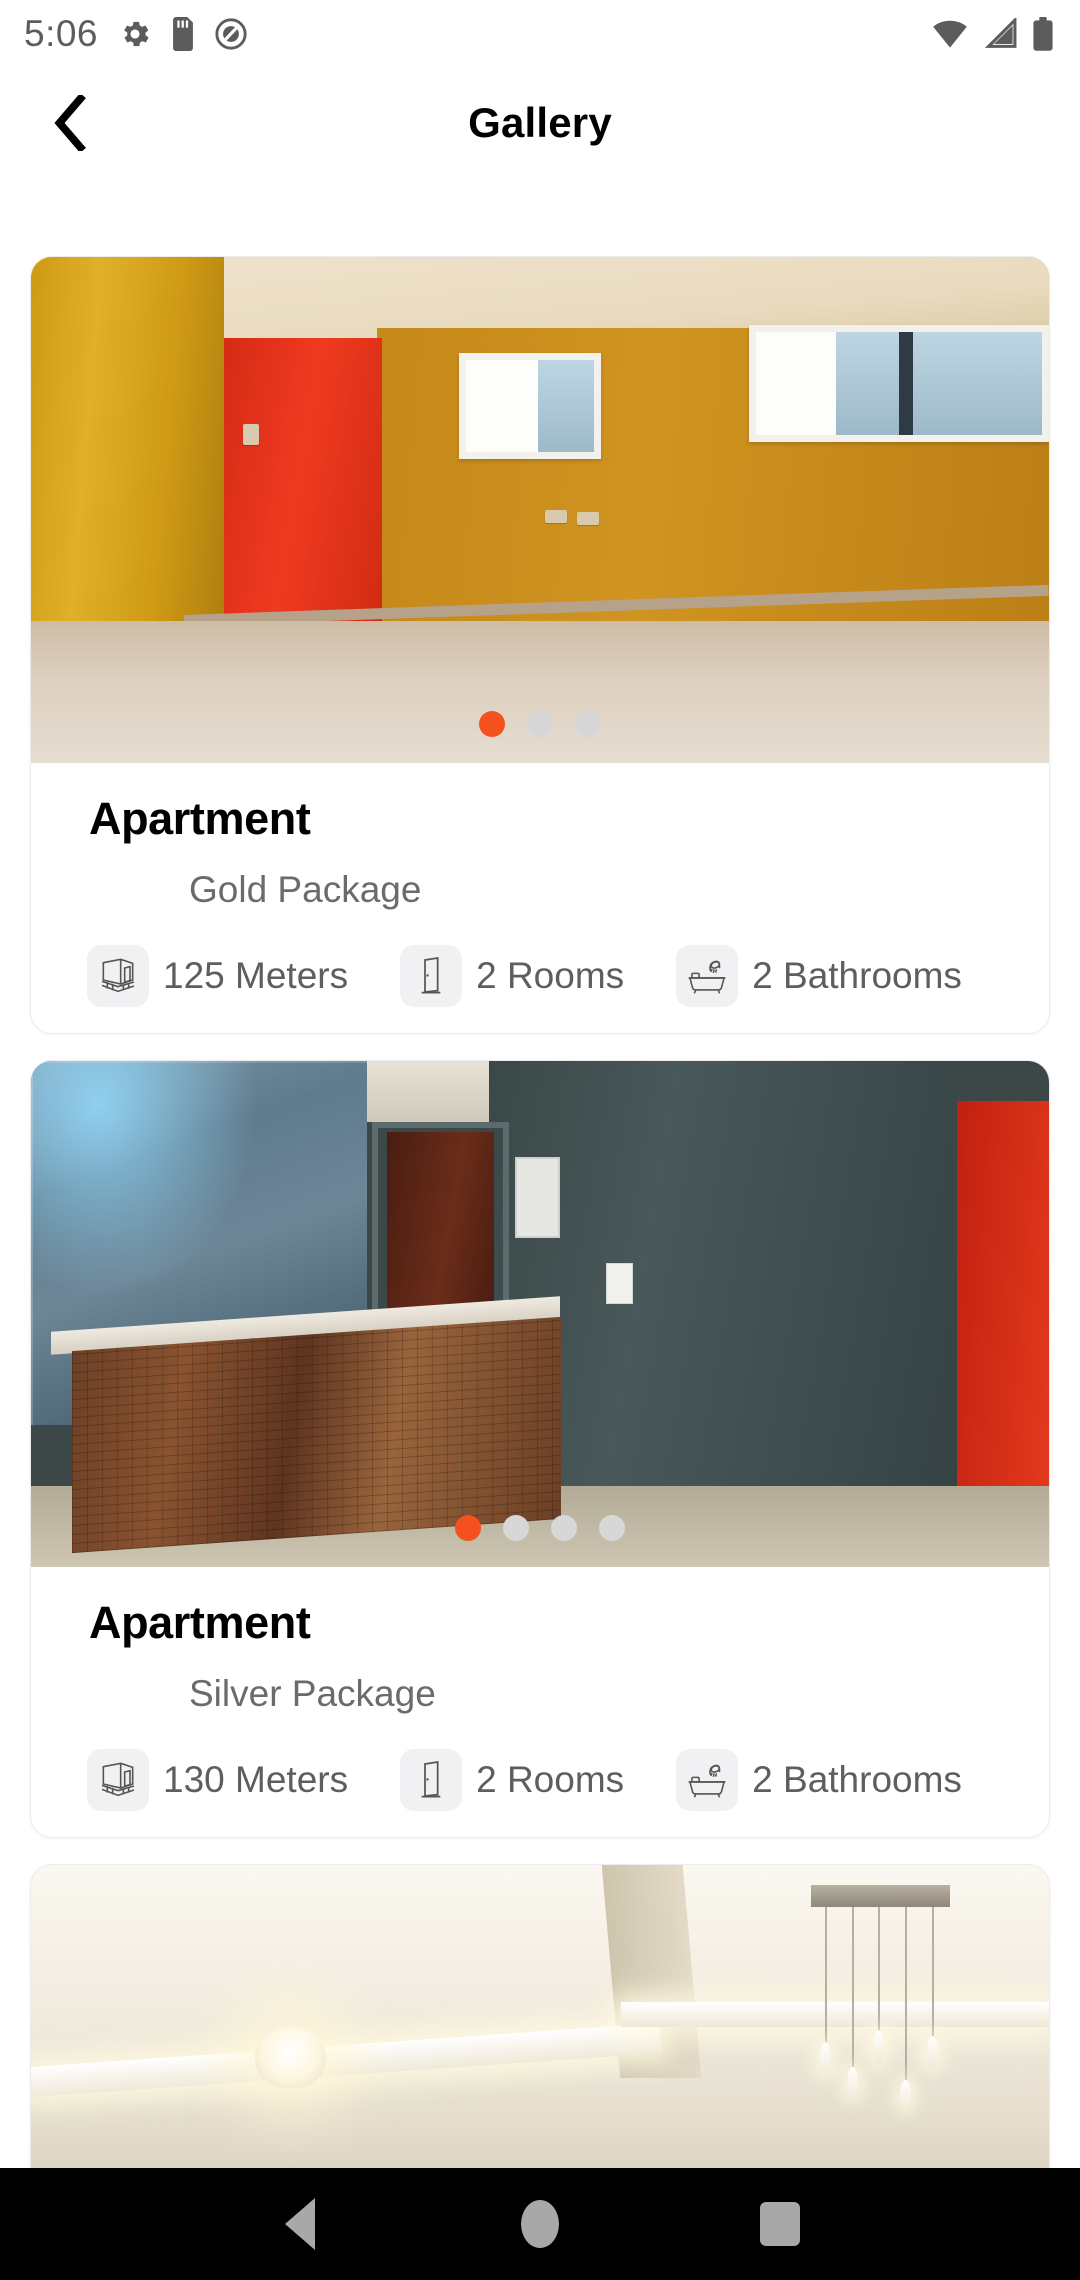 Image resolution: width=1080 pixels, height=2280 pixels. I want to click on property-features: 130 Meters 2 Rooms 2 Bathrooms, so click(540, 1780).